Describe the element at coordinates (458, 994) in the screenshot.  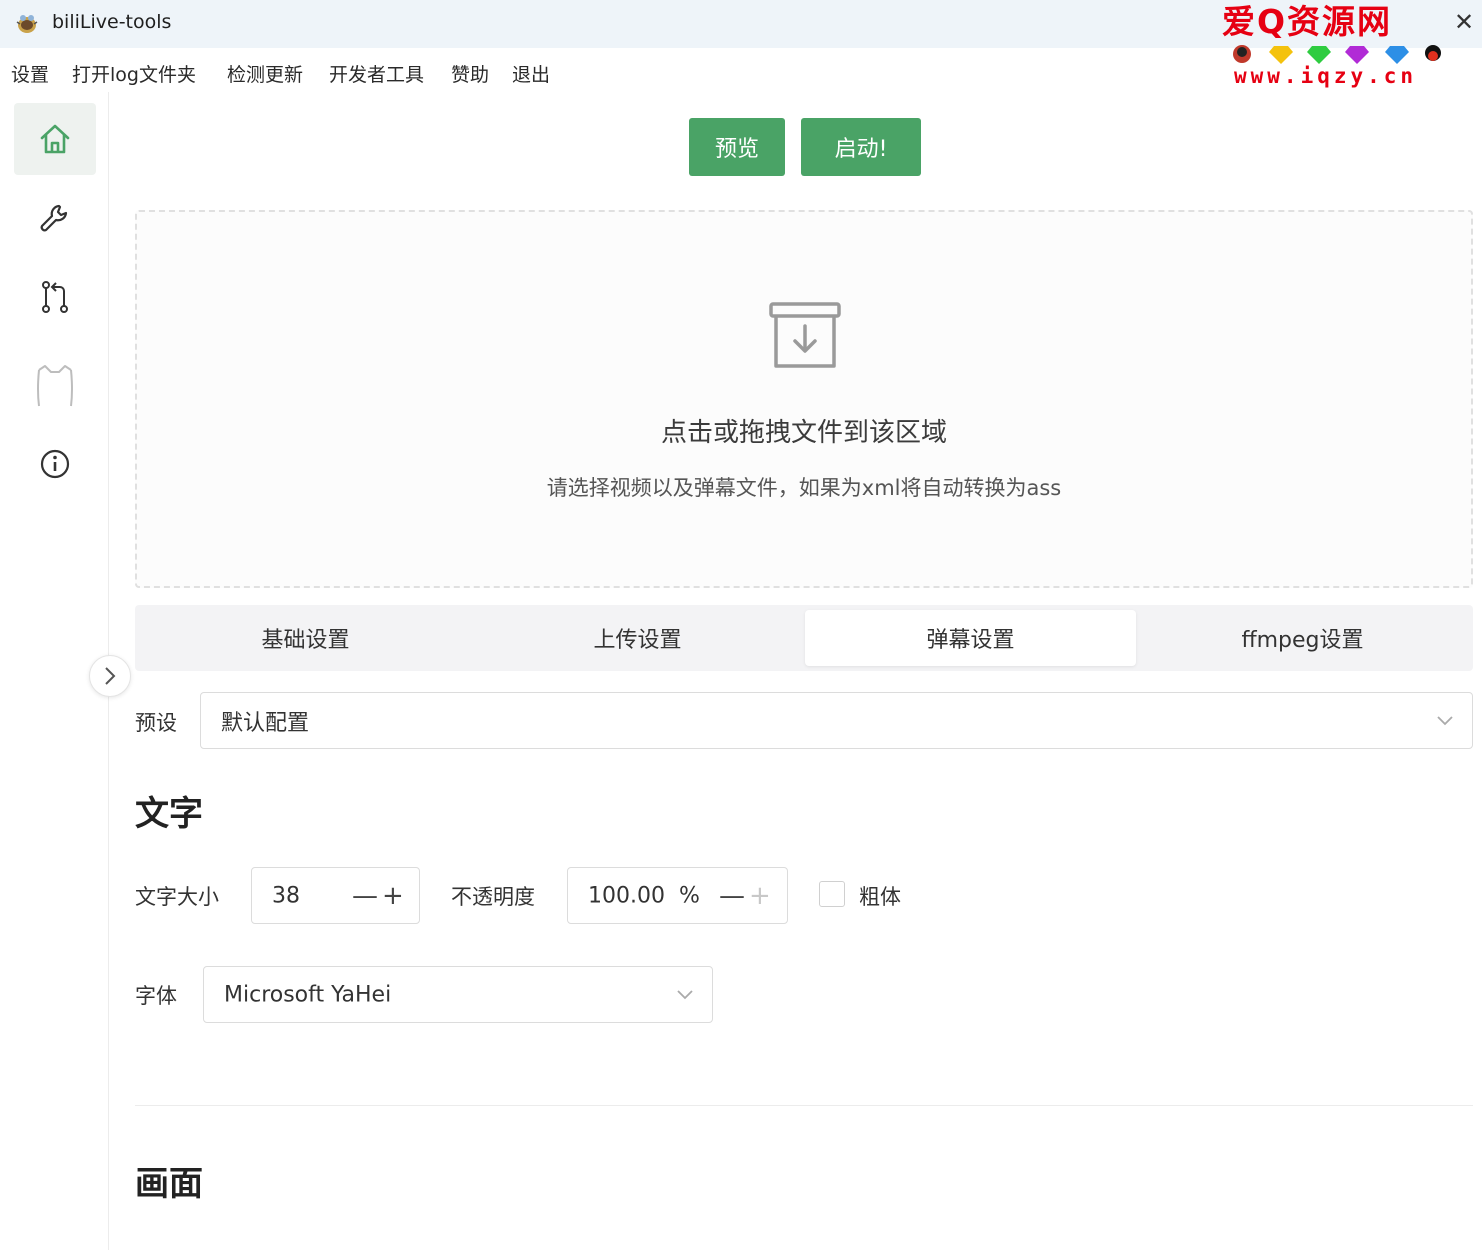
I see `font-family-select: Microsoft YaHei` at that location.